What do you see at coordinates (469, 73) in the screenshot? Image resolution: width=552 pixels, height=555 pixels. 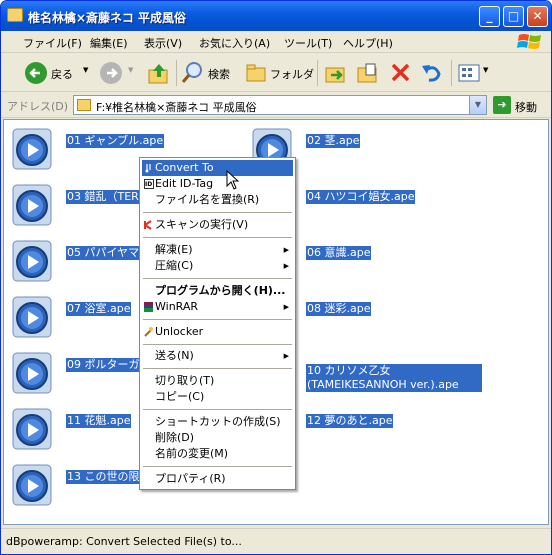 I see `views-icon` at bounding box center [469, 73].